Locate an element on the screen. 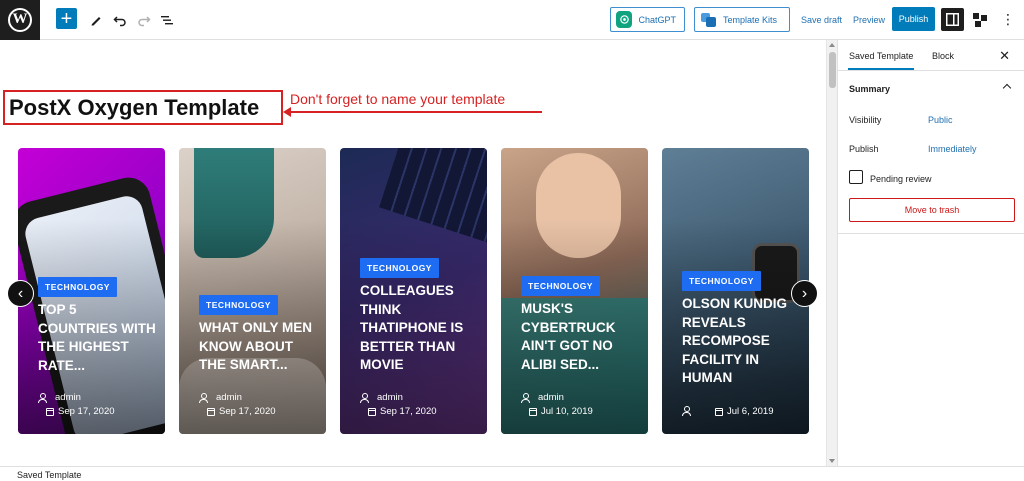 The image size is (1024, 481). preview-button: Preview is located at coordinates (869, 20).